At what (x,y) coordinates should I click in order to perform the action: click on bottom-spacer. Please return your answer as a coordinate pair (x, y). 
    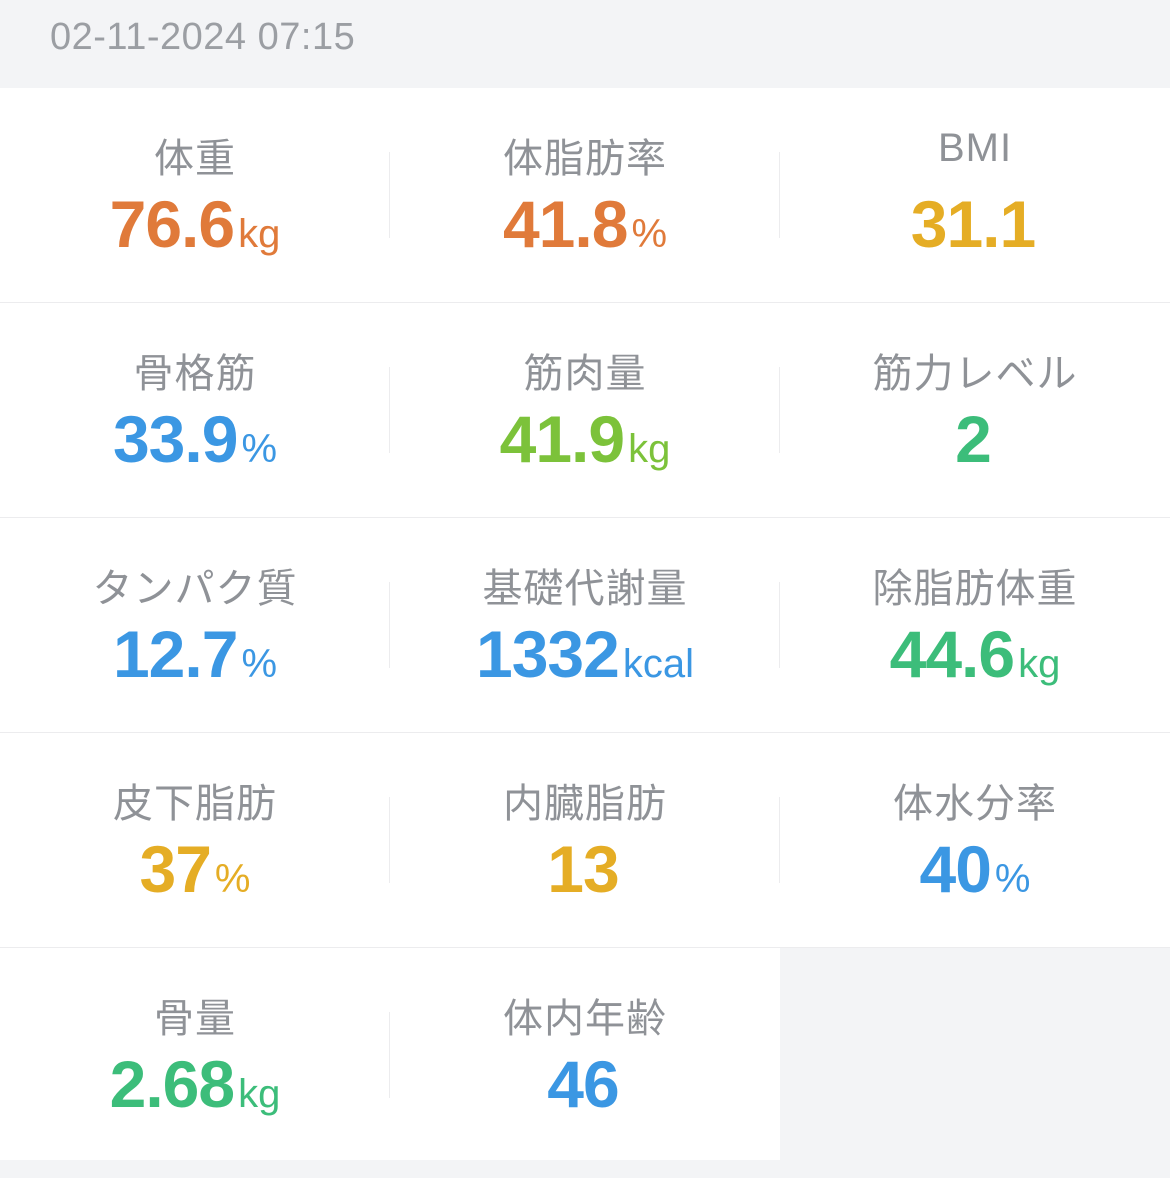
    Looking at the image, I should click on (585, 1169).